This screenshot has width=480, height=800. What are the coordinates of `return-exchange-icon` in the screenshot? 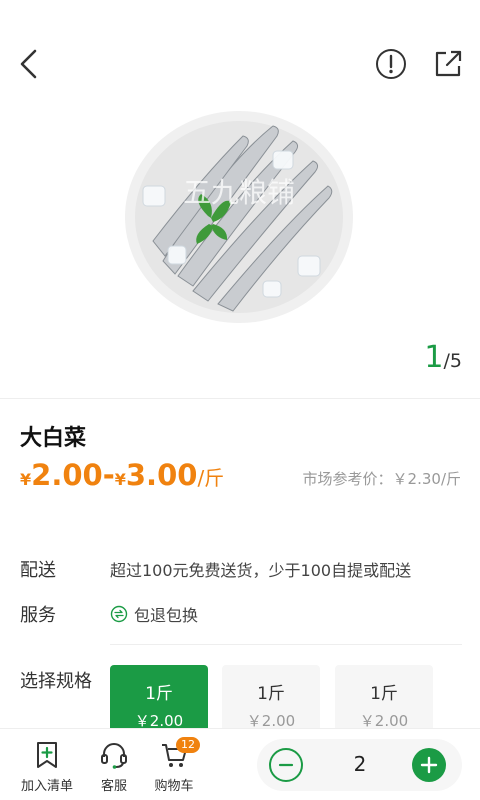 It's located at (119, 614).